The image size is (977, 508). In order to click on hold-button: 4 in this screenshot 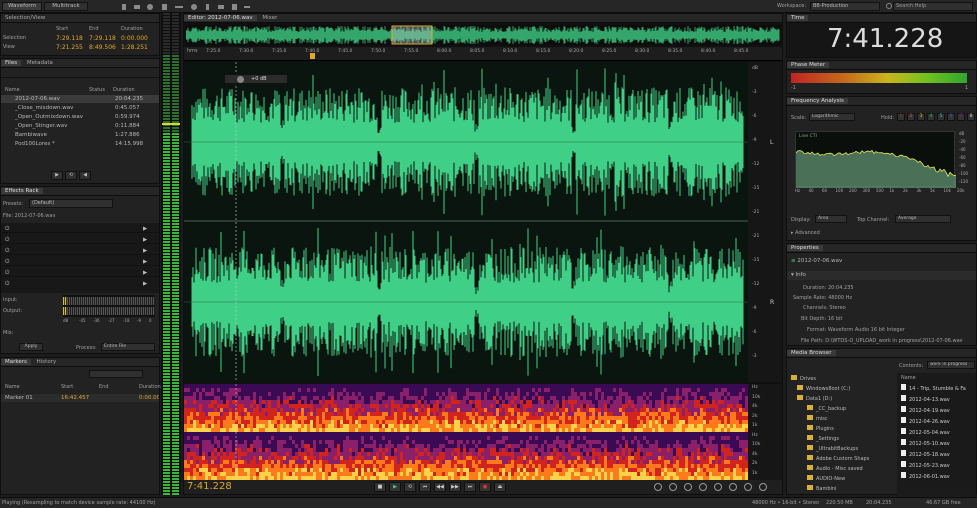, I will do `click(931, 117)`.